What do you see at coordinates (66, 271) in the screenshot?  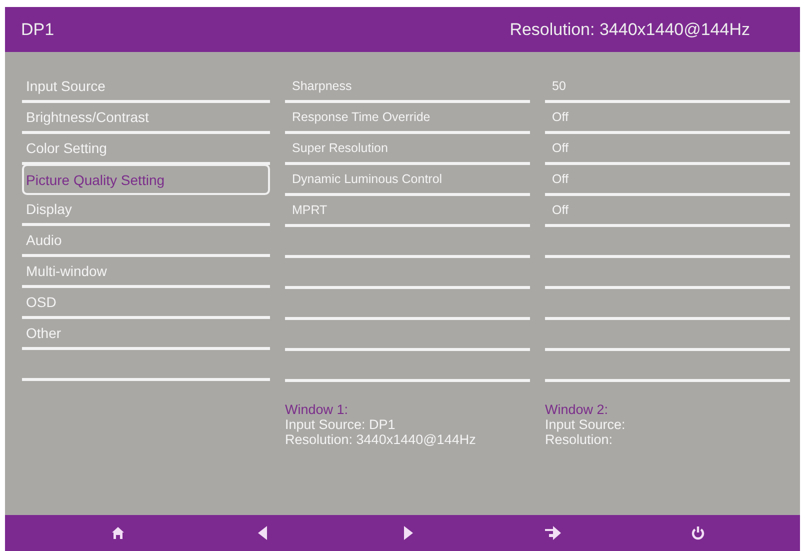 I see `menu-item: Multi-window` at bounding box center [66, 271].